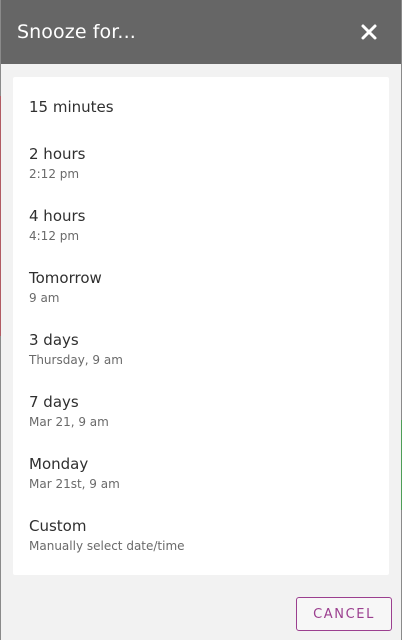 The height and width of the screenshot is (640, 402). I want to click on snooze-option-label: Tomorrow, so click(65, 278).